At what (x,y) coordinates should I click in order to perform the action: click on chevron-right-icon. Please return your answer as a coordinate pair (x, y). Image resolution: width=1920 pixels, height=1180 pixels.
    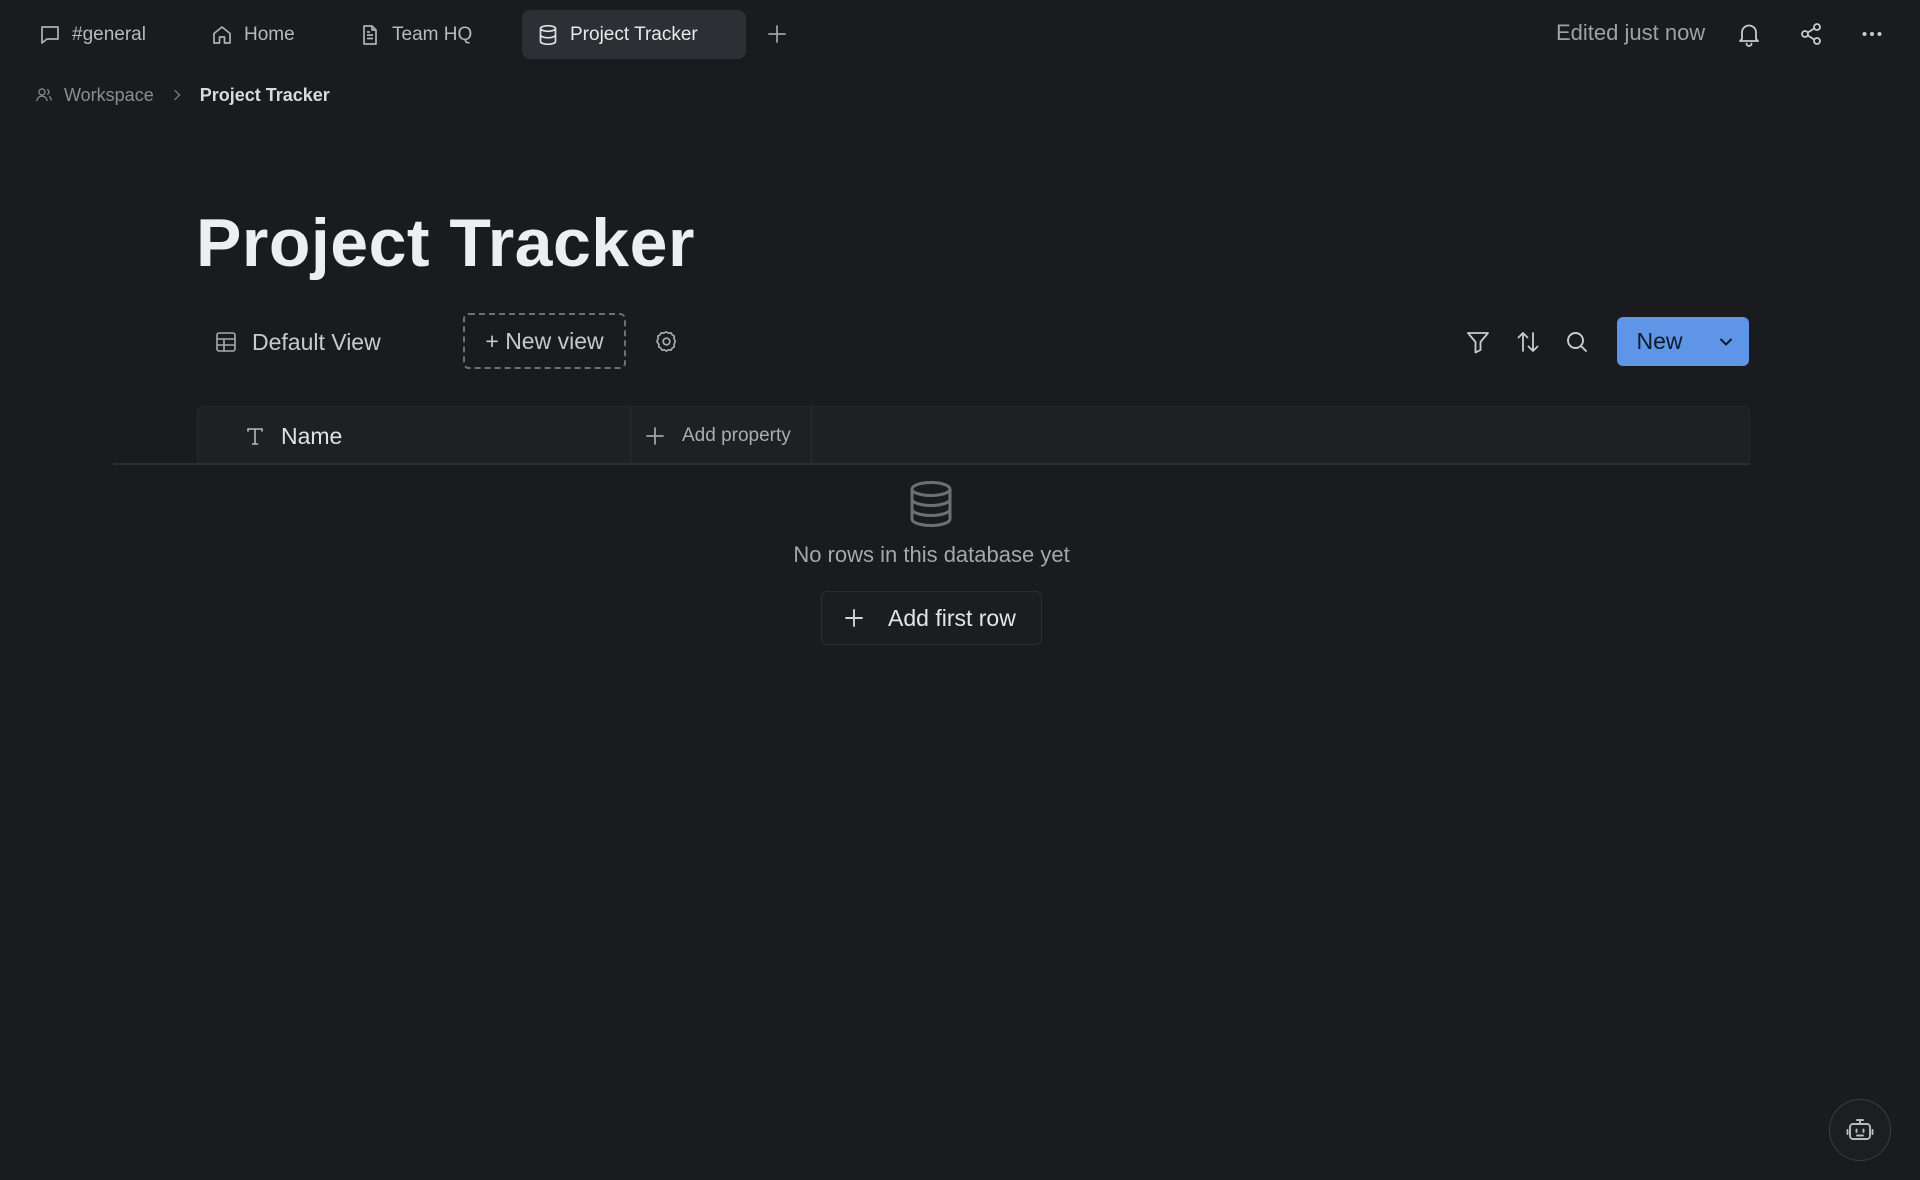
    Looking at the image, I should click on (177, 95).